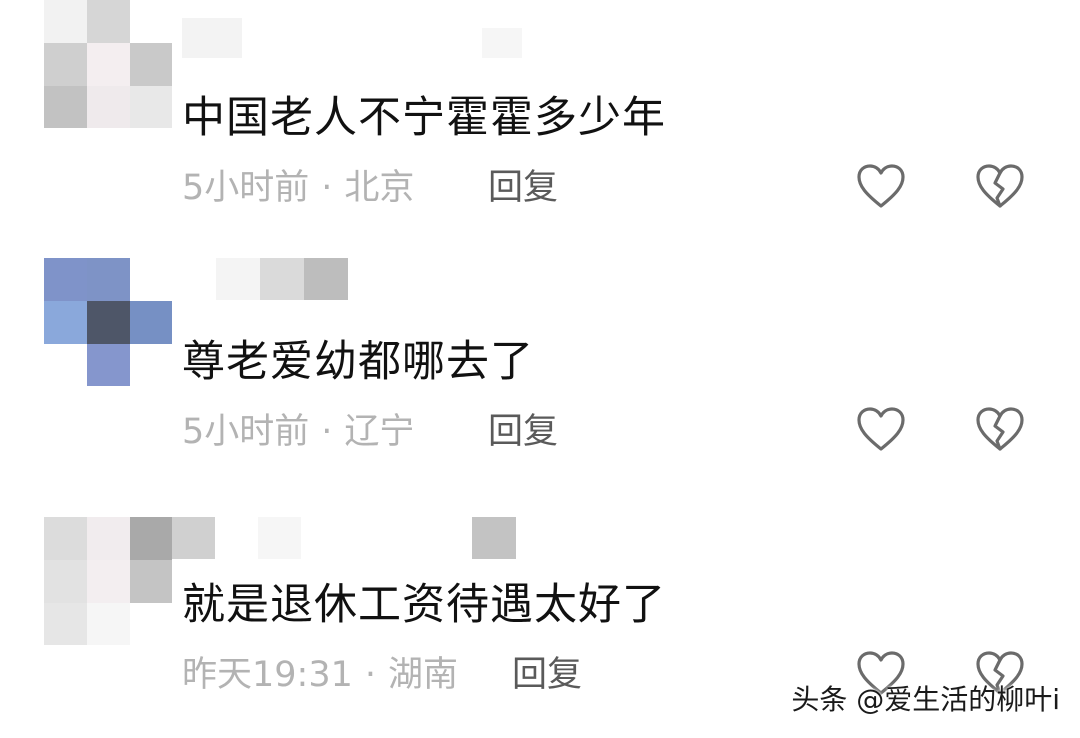 This screenshot has width=1080, height=738. Describe the element at coordinates (925, 699) in the screenshot. I see `watermark: 头条 @爱生活的柳叶i` at that location.